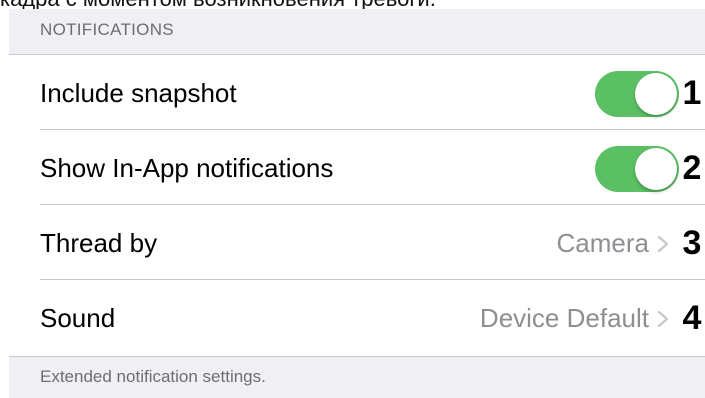 The image size is (705, 398). What do you see at coordinates (99, 243) in the screenshot?
I see `thread-by-label: Thread by` at bounding box center [99, 243].